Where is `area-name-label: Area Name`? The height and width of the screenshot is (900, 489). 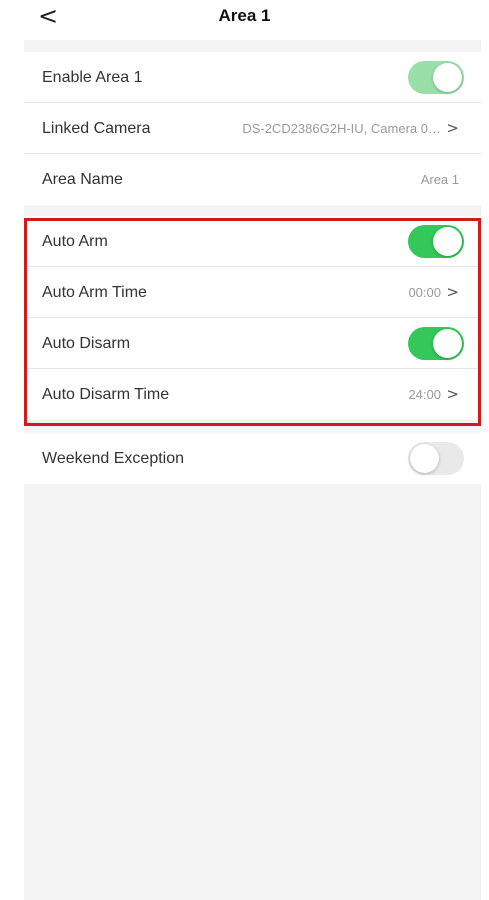 area-name-label: Area Name is located at coordinates (82, 179).